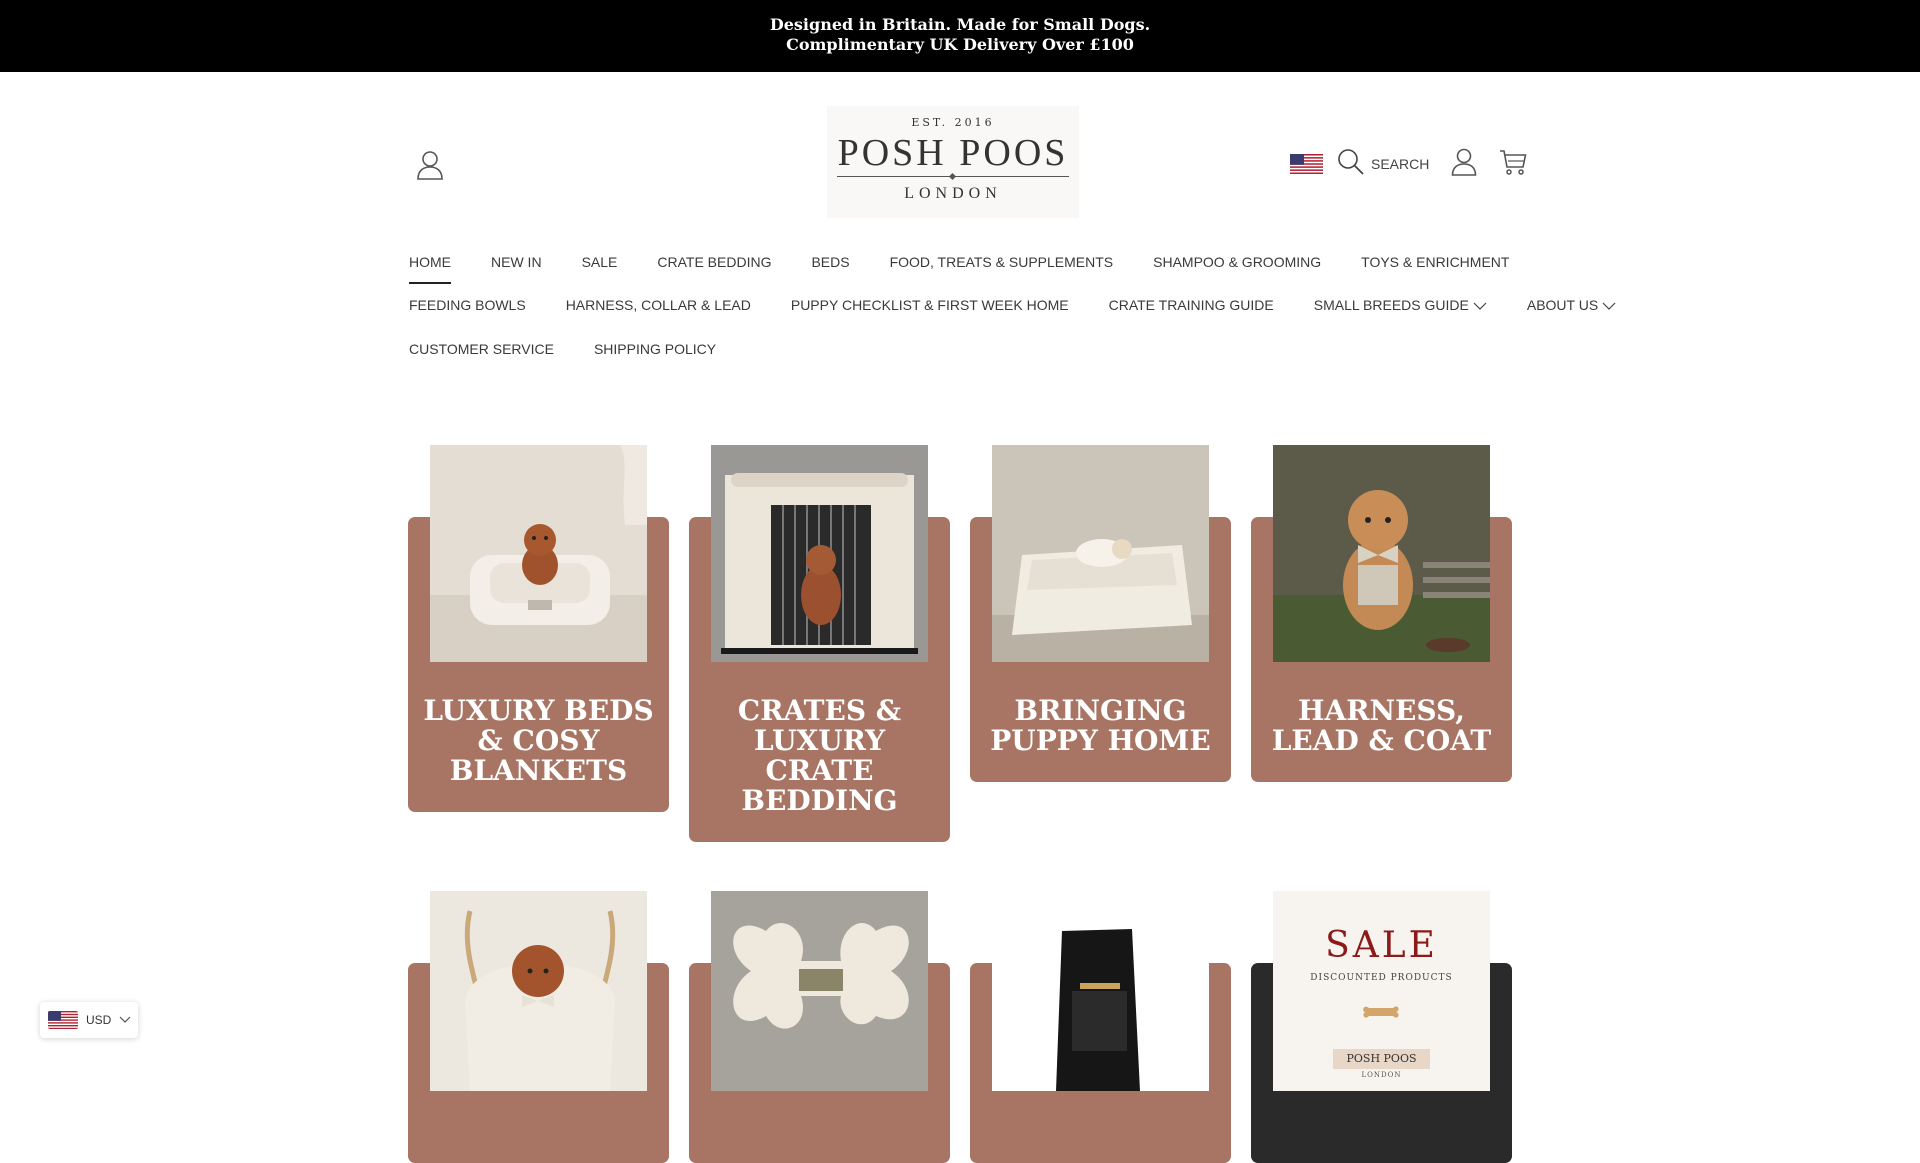 This screenshot has width=1920, height=1163. I want to click on nav-item-crate-bedding: CRATE BEDDING, so click(714, 262).